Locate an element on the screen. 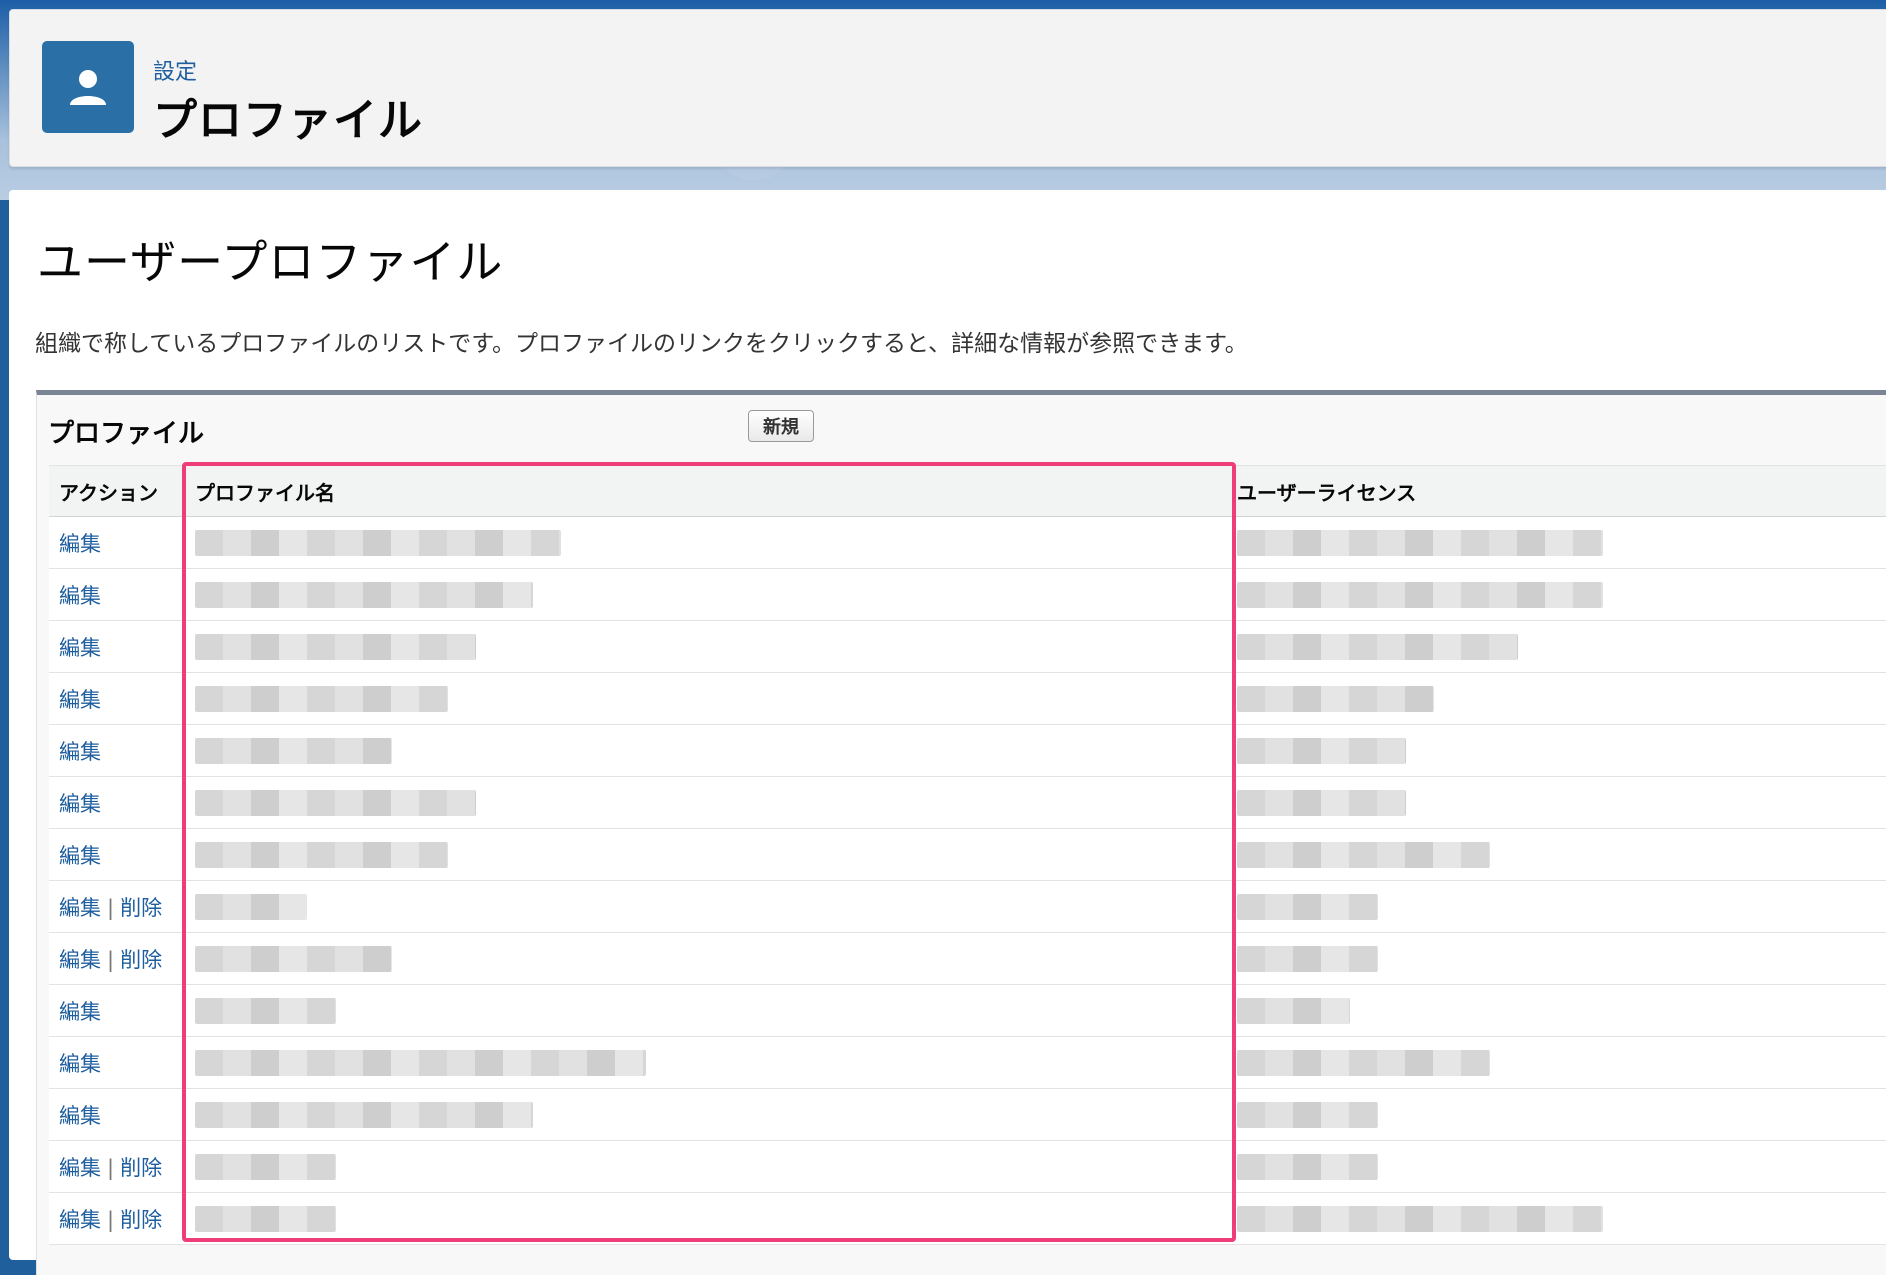 This screenshot has width=1886, height=1275. column-header-user-license: ユーザーライセンス is located at coordinates (1556, 491).